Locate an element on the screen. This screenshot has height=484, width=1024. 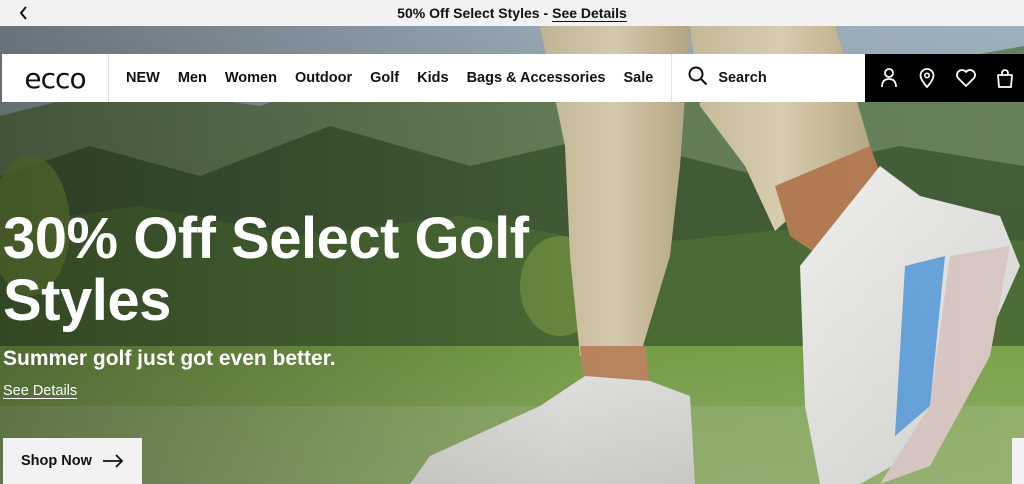
location-pin-icon is located at coordinates (927, 78).